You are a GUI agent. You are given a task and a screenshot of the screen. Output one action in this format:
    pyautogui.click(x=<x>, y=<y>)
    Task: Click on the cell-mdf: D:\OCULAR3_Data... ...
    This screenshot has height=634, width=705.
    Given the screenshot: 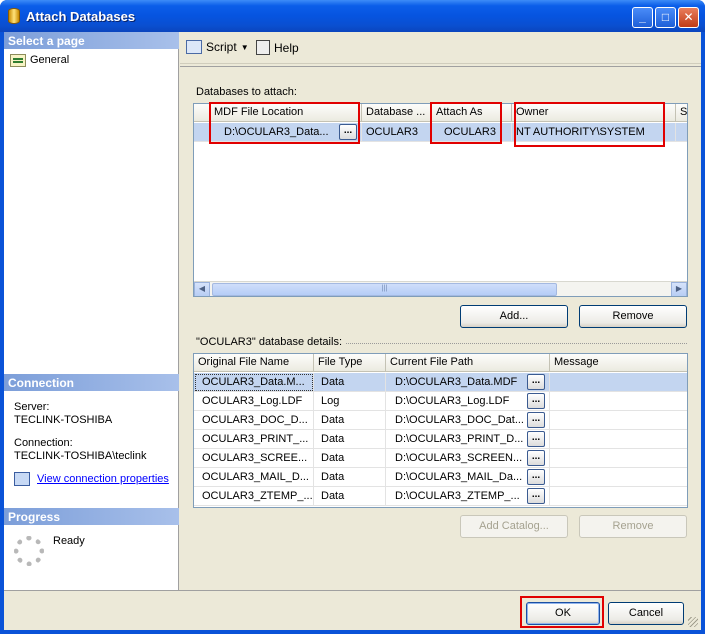 What is the action you would take?
    pyautogui.click(x=286, y=132)
    